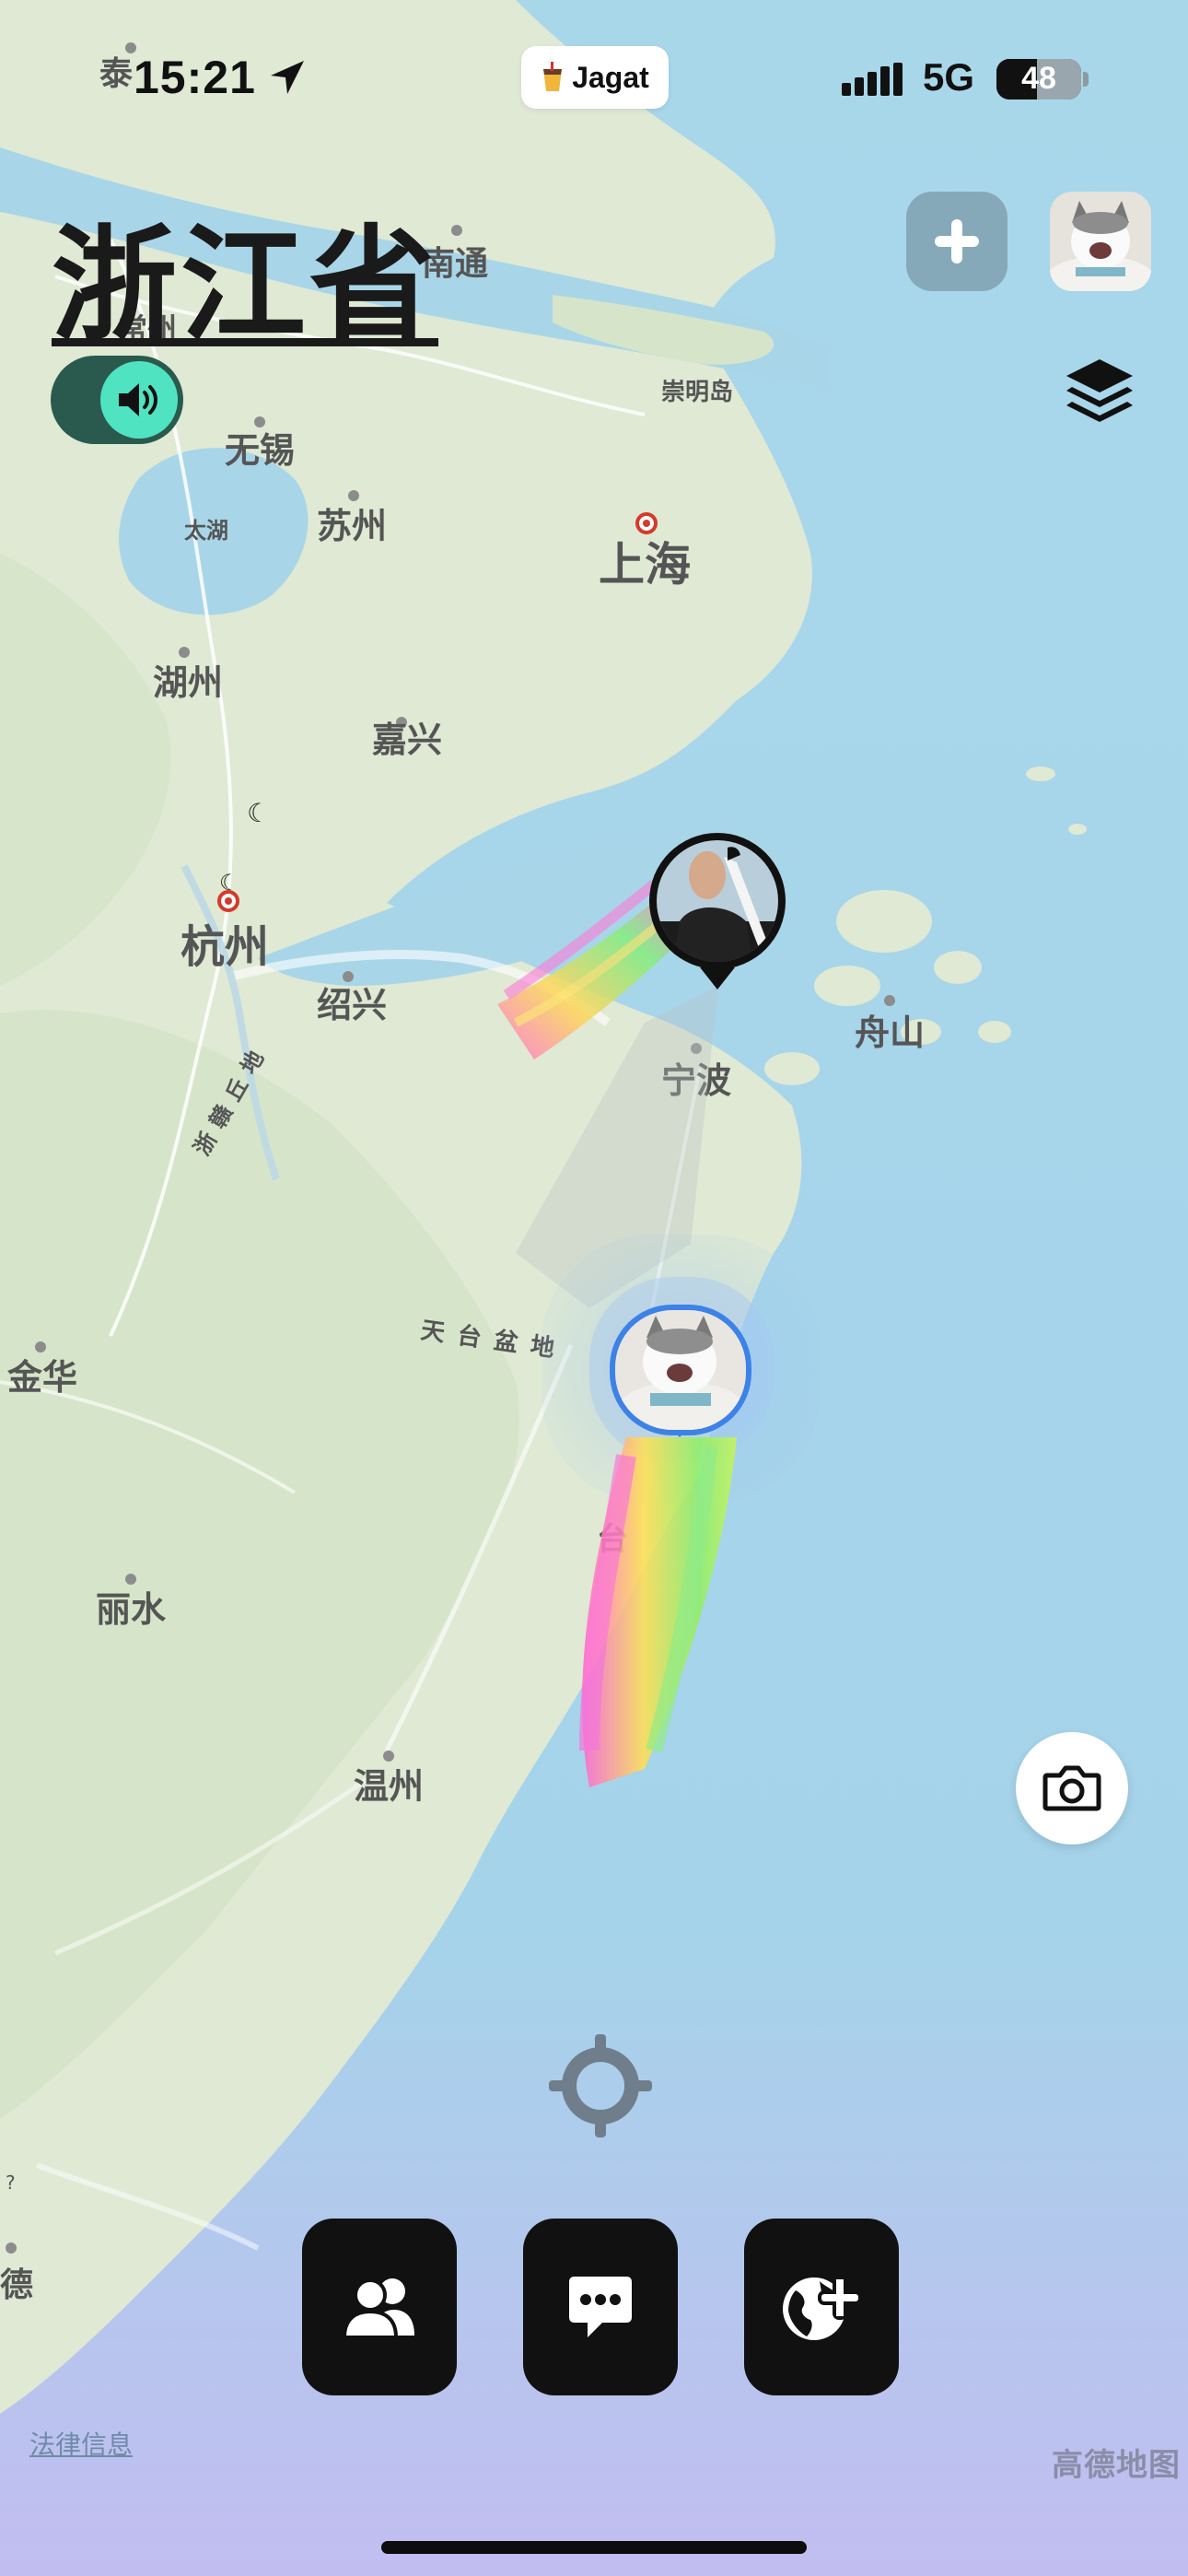  Describe the element at coordinates (352, 1005) in the screenshot. I see `map-label-shaoxing: 绍兴` at that location.